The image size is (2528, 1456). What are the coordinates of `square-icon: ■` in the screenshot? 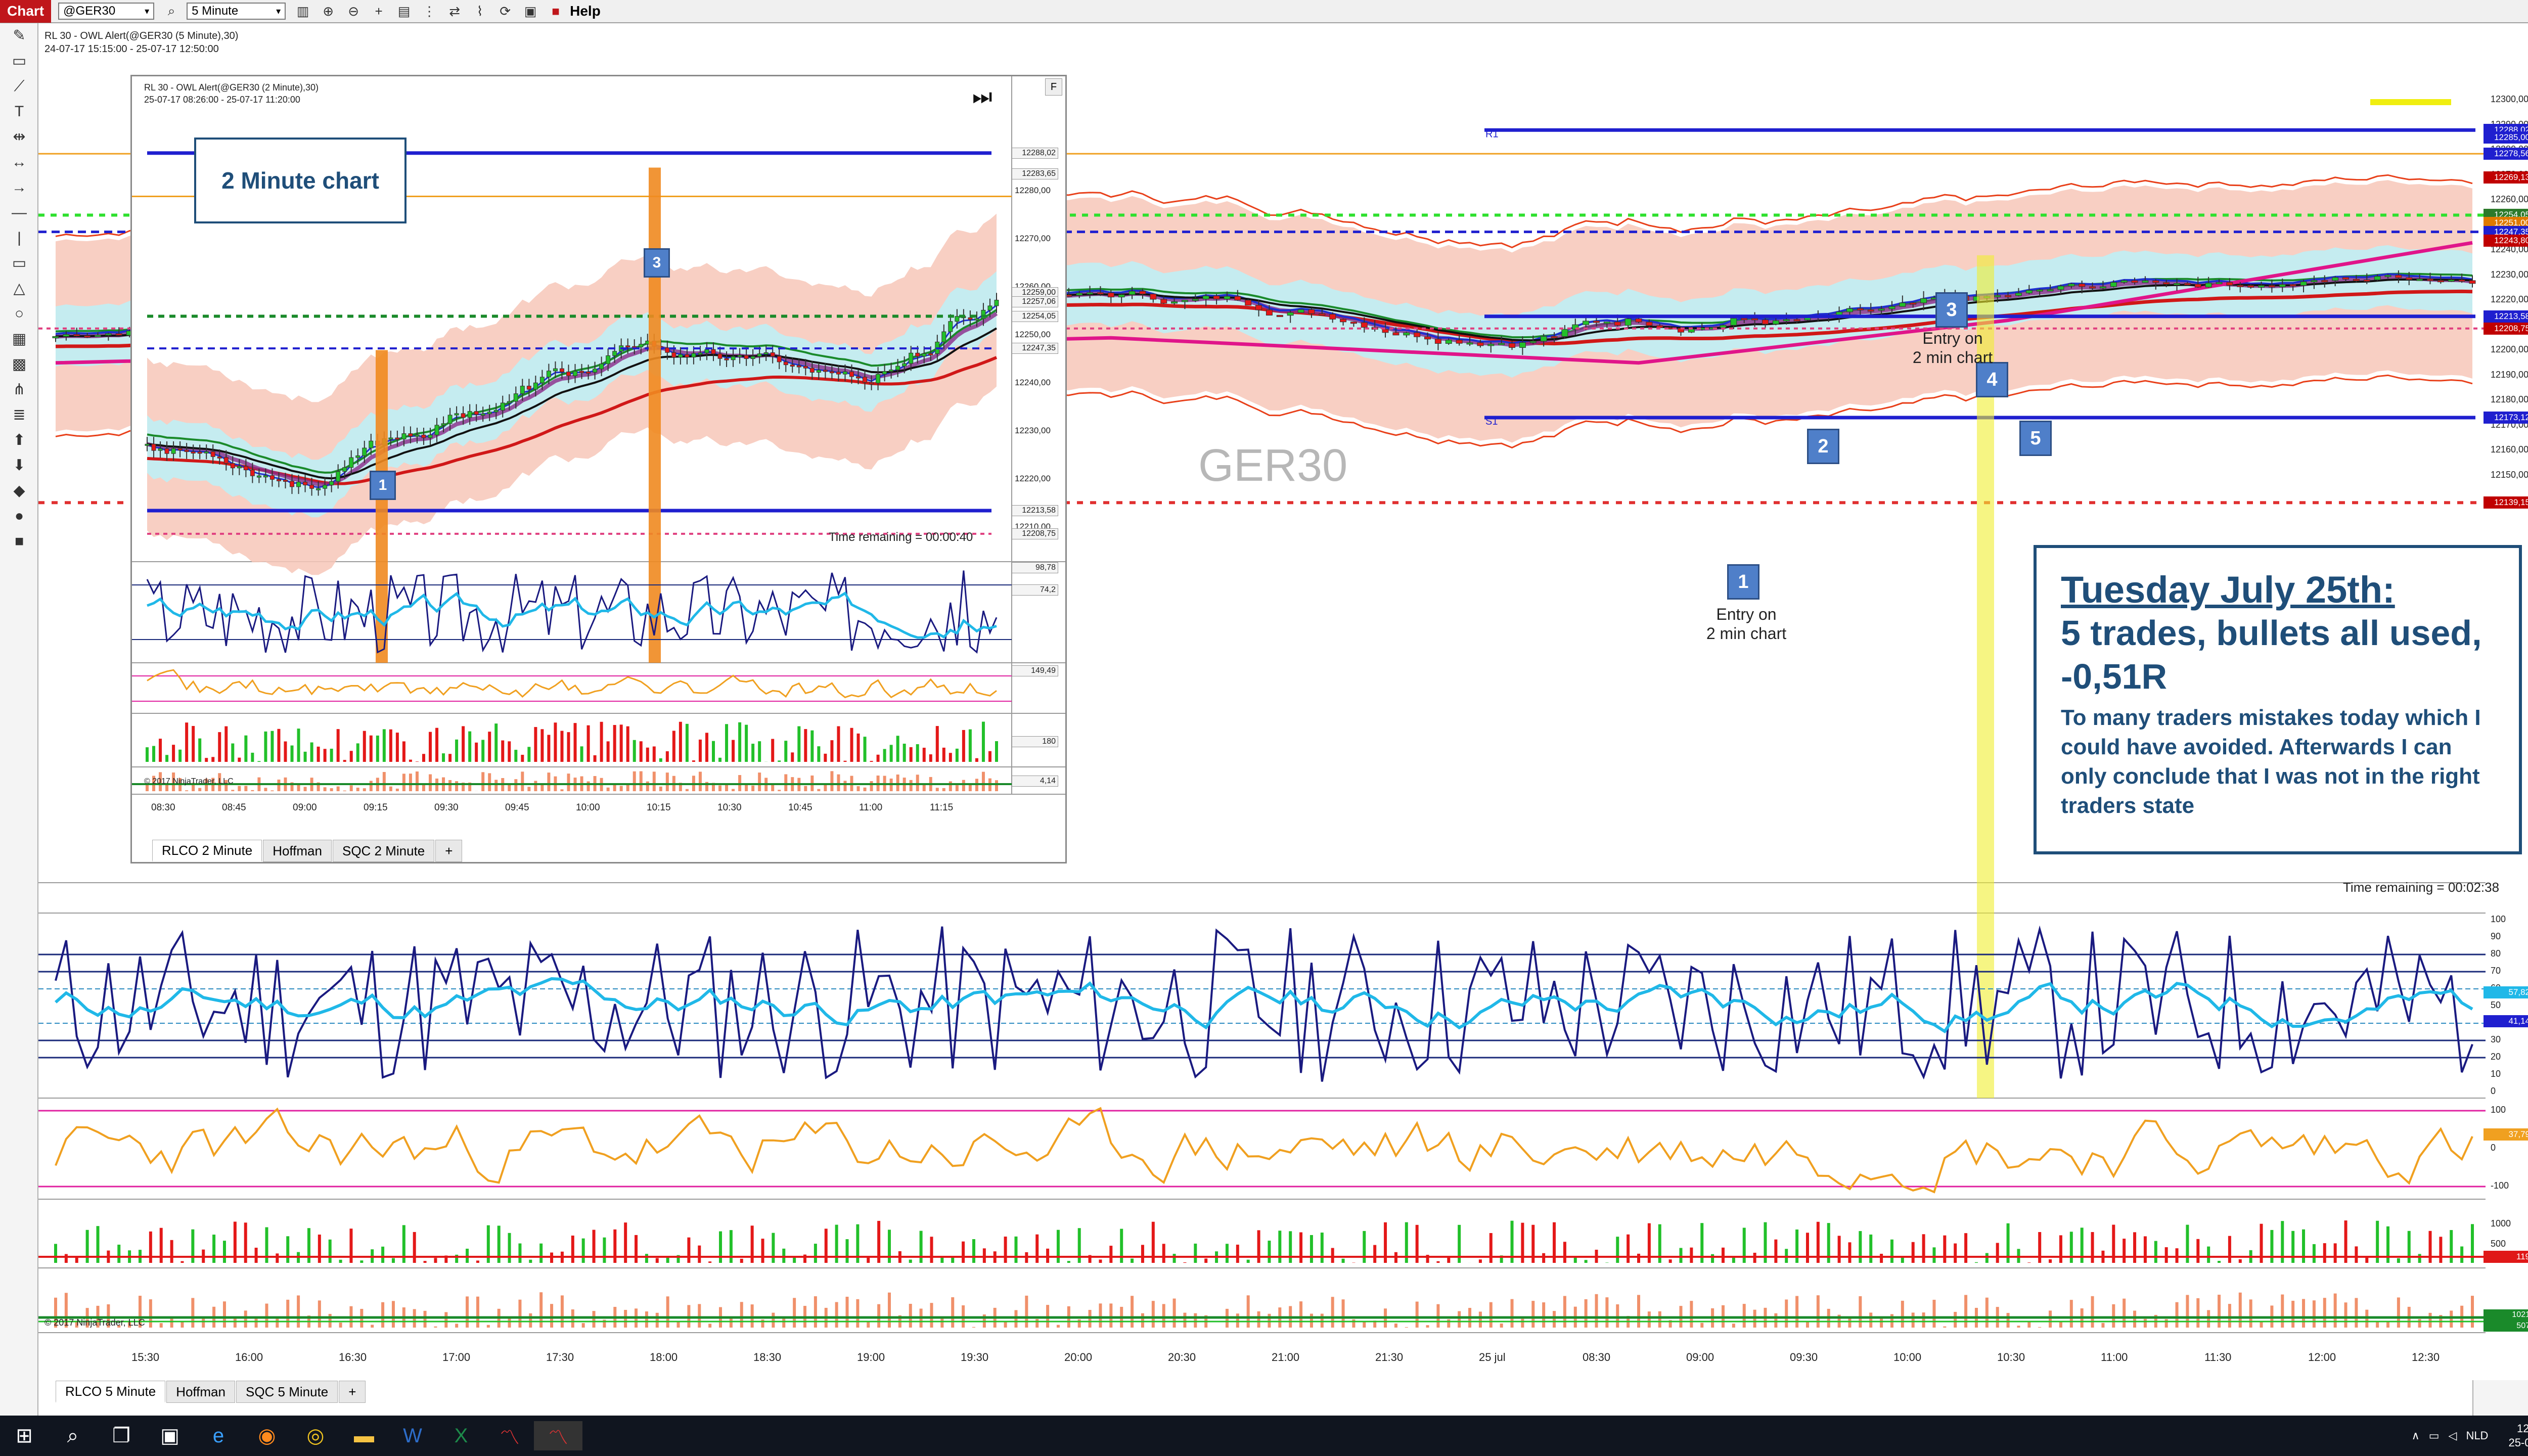 It's located at (19, 541).